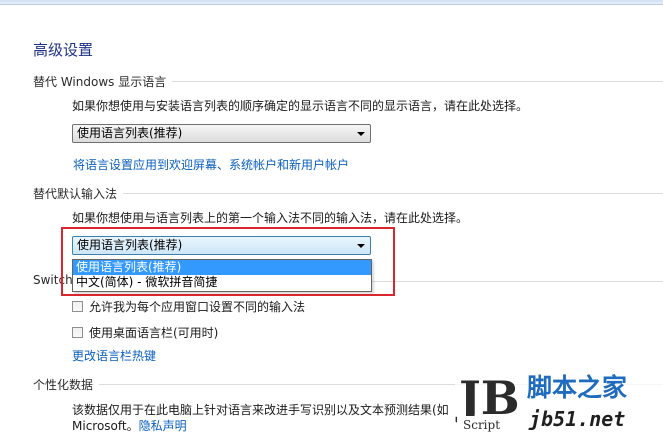 The width and height of the screenshot is (663, 438). I want to click on chevron-down-icon, so click(361, 134).